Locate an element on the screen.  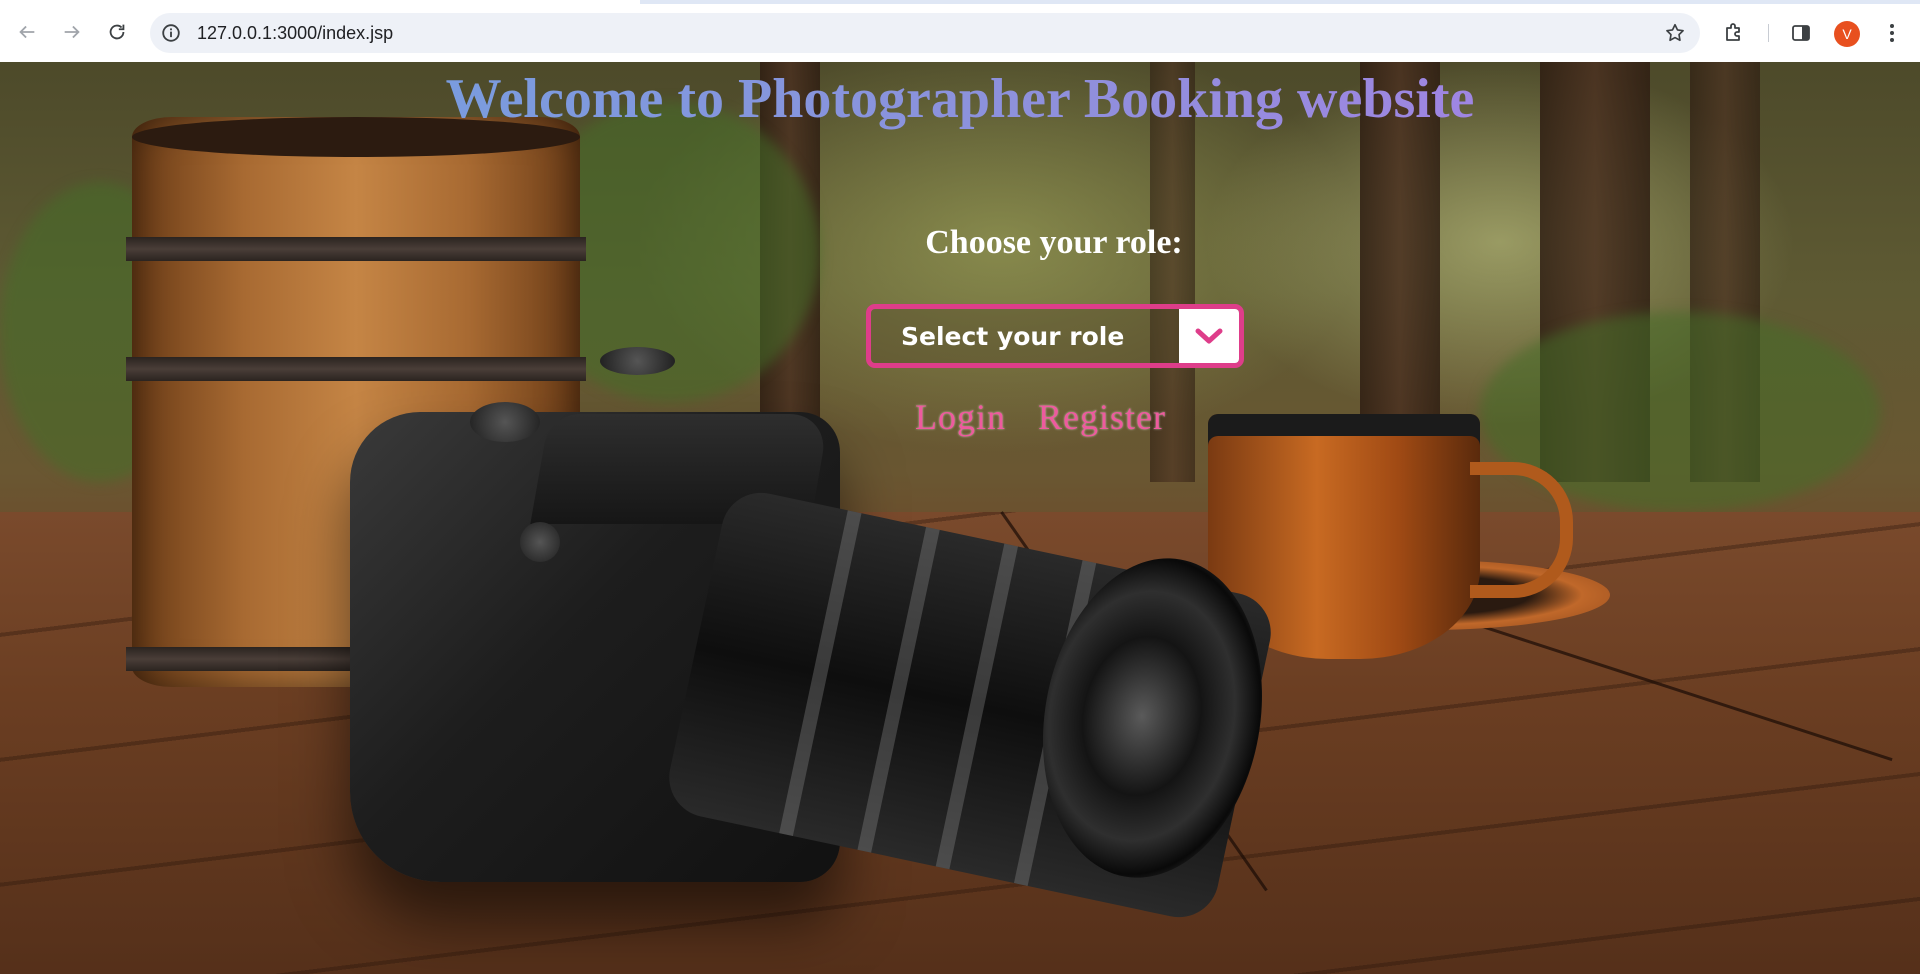
camera-button is located at coordinates (540, 542).